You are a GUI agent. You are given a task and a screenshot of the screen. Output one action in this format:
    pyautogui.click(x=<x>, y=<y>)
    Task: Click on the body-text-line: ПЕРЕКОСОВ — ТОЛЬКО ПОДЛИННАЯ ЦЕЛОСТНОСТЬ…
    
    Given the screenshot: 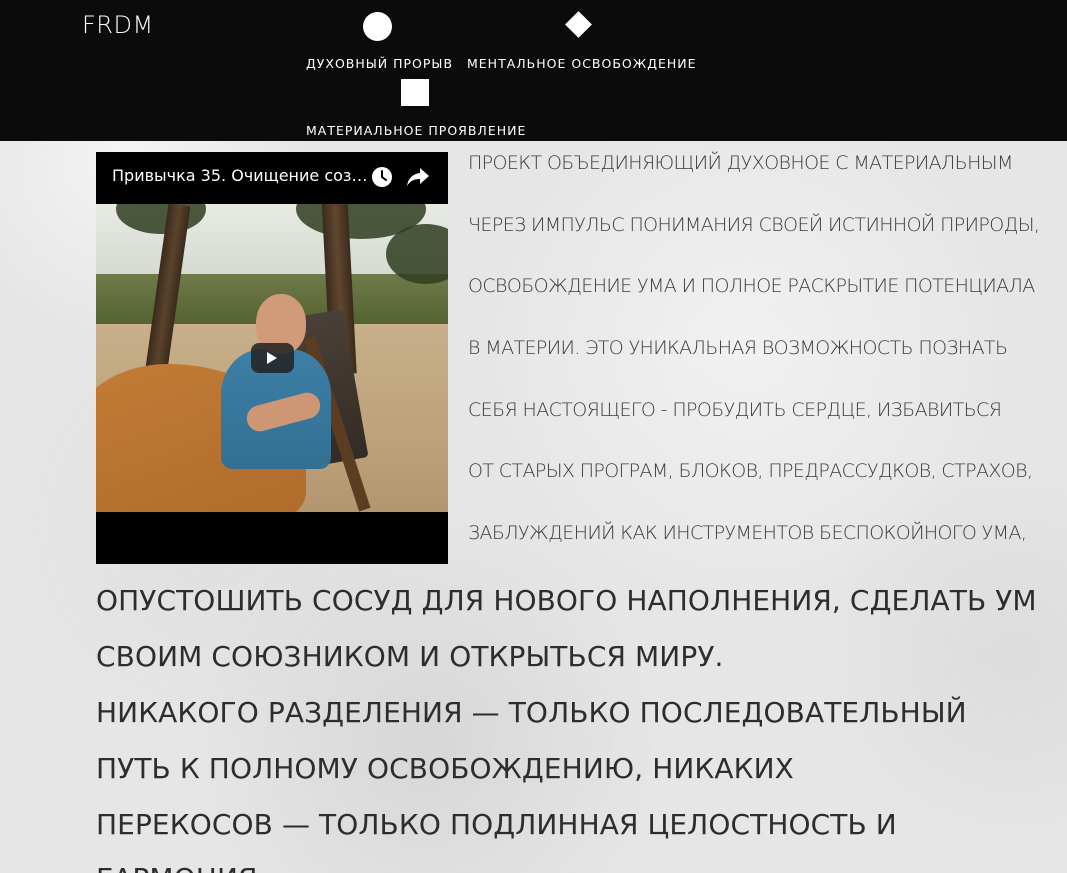 What is the action you would take?
    pyautogui.click(x=496, y=824)
    